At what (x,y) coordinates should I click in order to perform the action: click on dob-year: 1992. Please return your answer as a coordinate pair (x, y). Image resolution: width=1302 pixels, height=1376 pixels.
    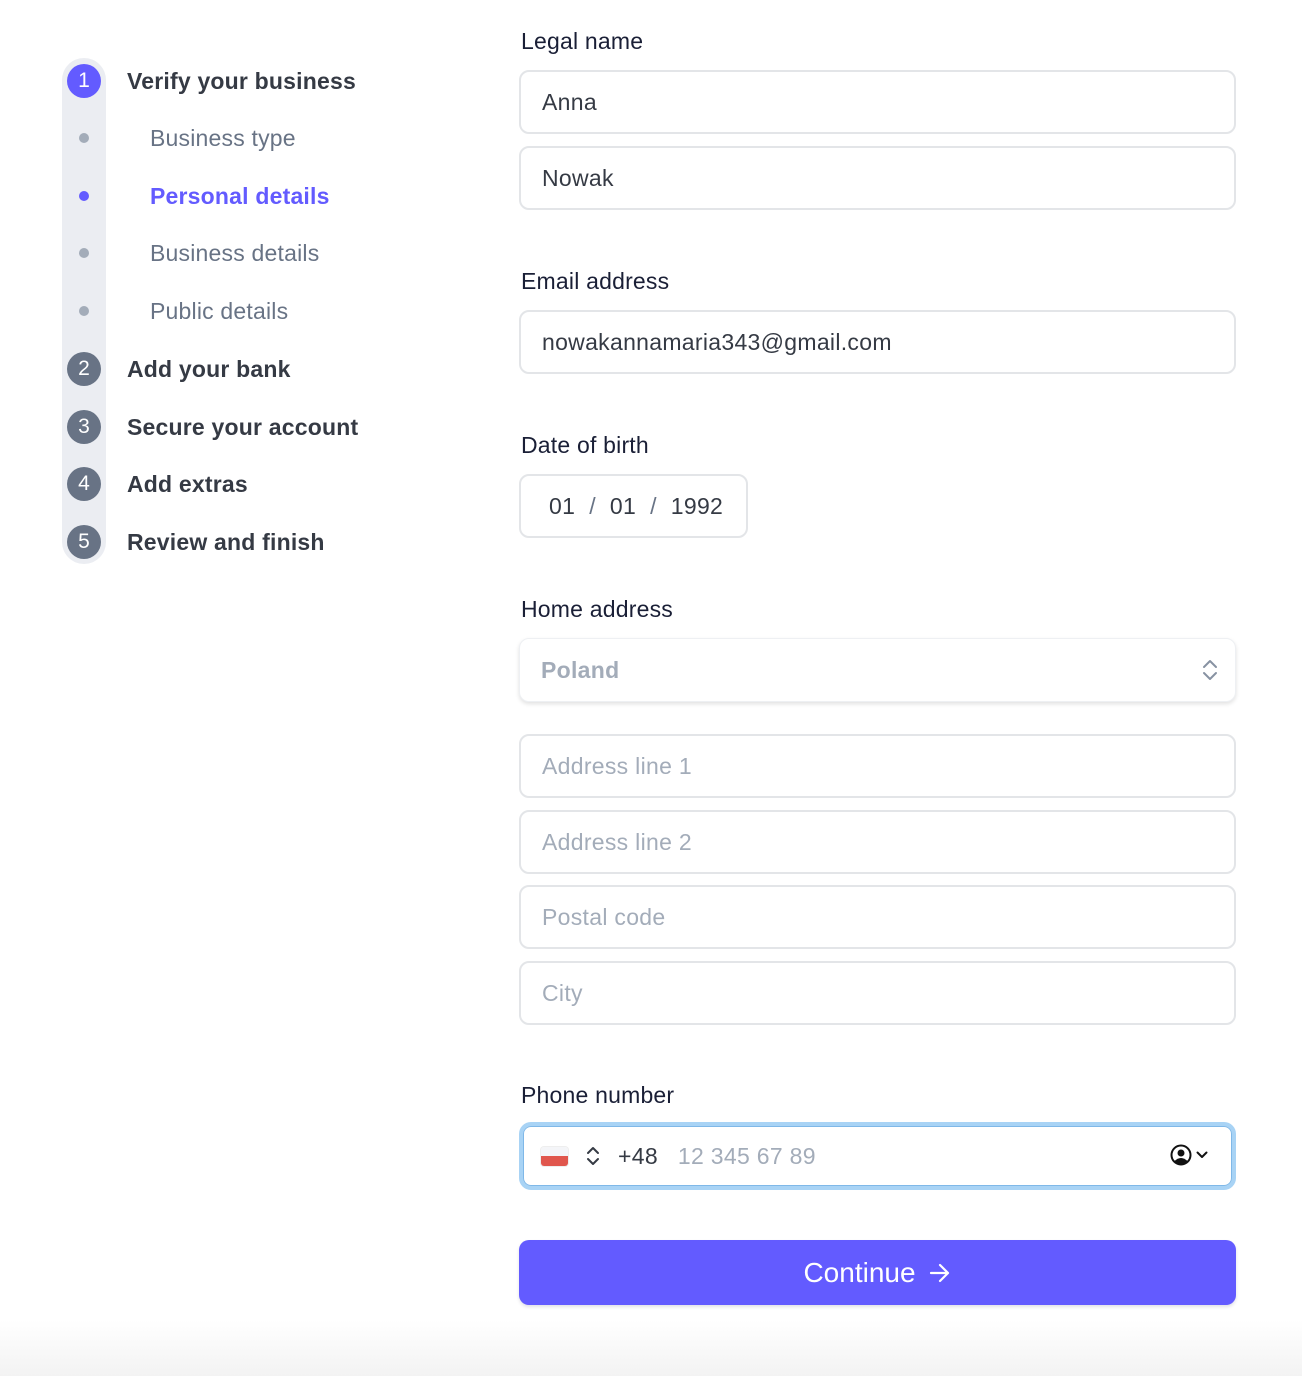
    Looking at the image, I should click on (697, 506).